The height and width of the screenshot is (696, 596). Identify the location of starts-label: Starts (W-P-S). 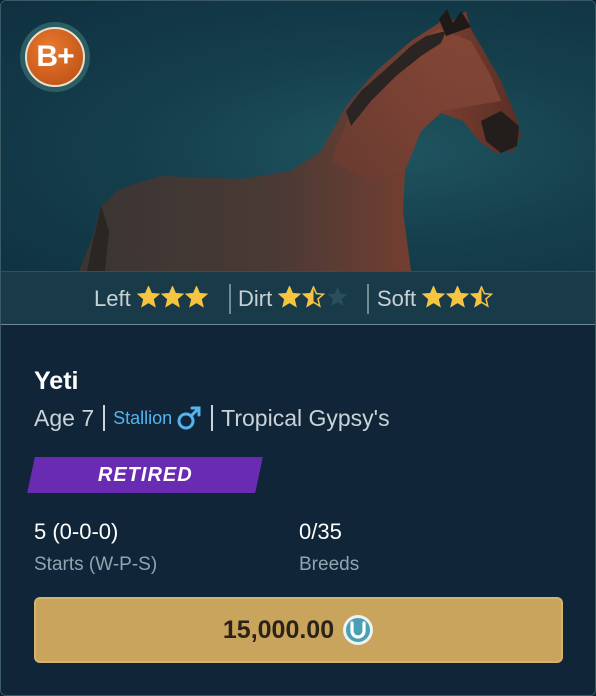
(96, 564).